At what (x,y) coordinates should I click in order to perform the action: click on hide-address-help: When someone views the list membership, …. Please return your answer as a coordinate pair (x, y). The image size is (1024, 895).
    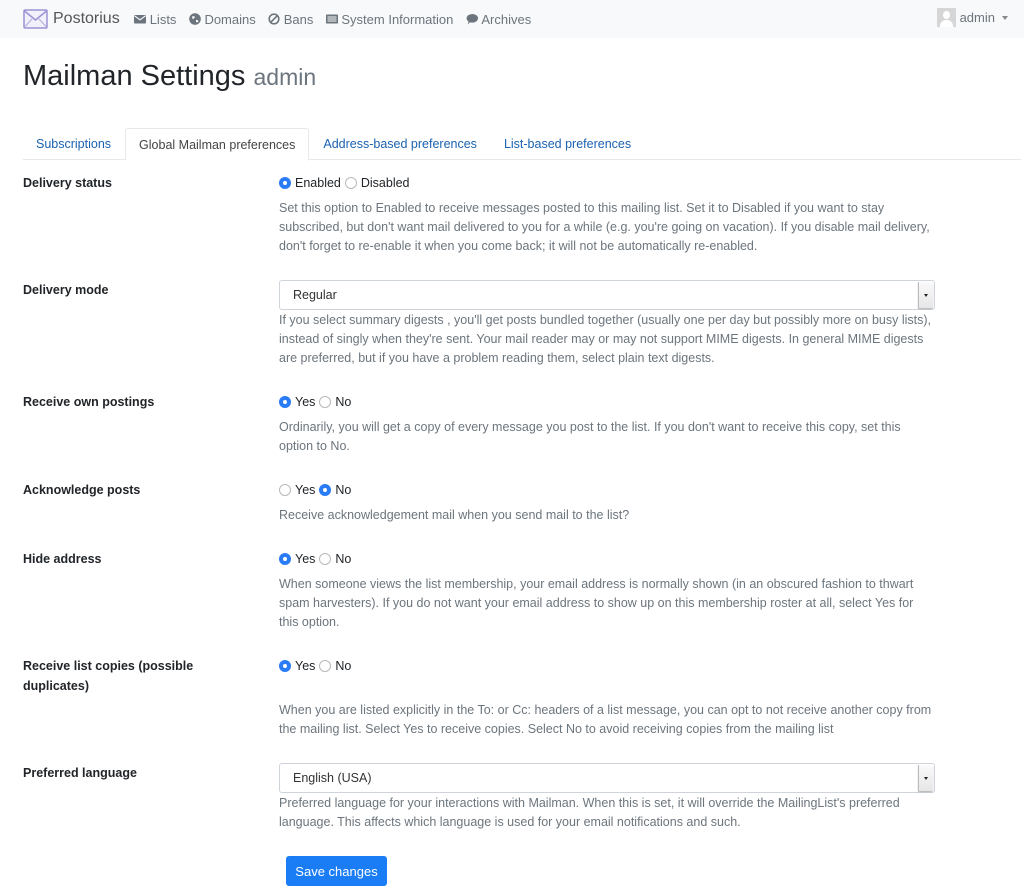
    Looking at the image, I should click on (596, 603).